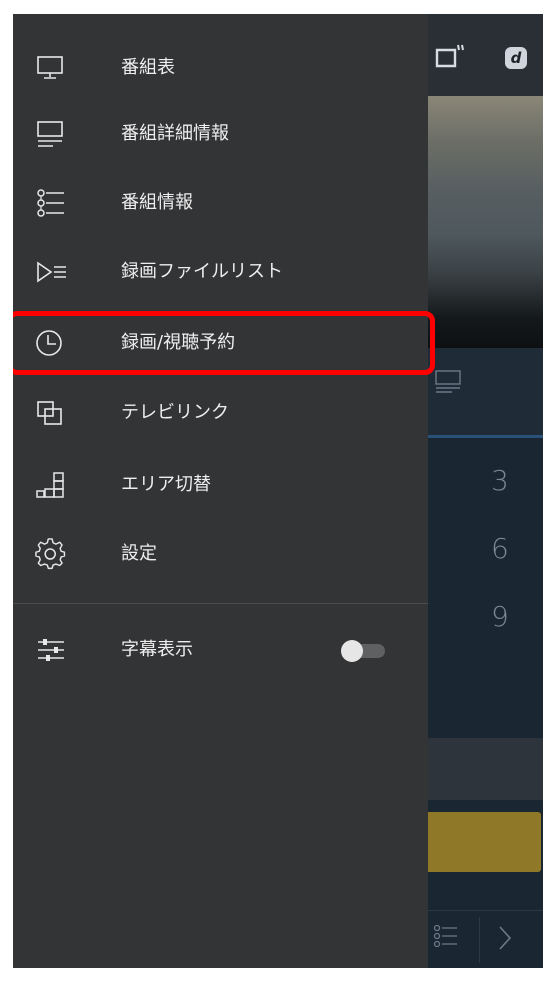 The height and width of the screenshot is (981, 560). What do you see at coordinates (157, 649) in the screenshot?
I see `menu-item-label: 字幕表示` at bounding box center [157, 649].